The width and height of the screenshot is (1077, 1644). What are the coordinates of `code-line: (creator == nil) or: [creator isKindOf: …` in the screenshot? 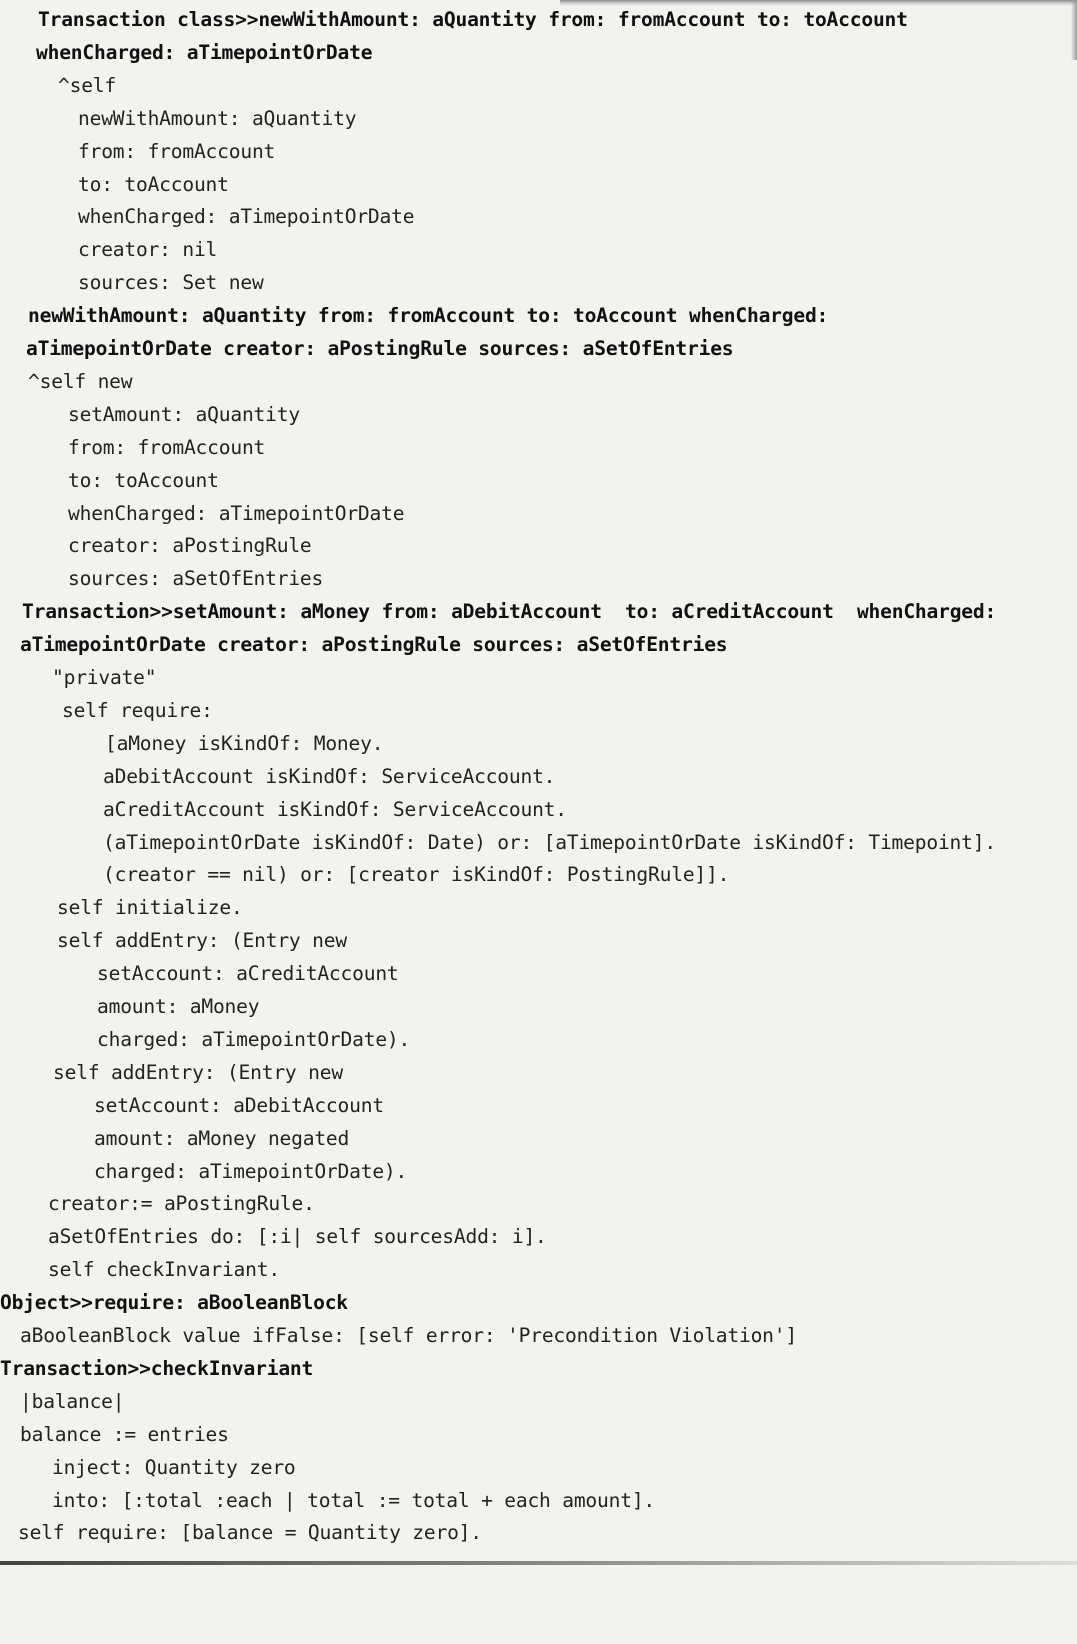 It's located at (416, 875).